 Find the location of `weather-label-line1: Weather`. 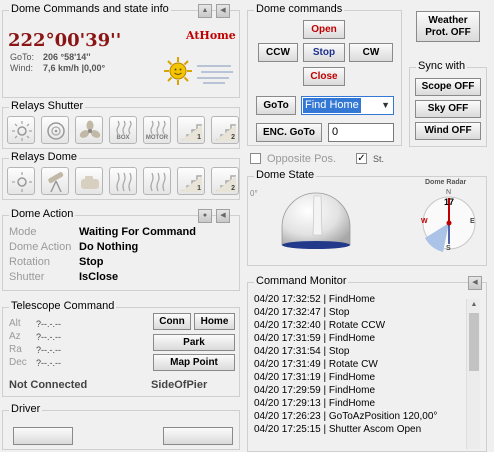

weather-label-line1: Weather is located at coordinates (448, 20).